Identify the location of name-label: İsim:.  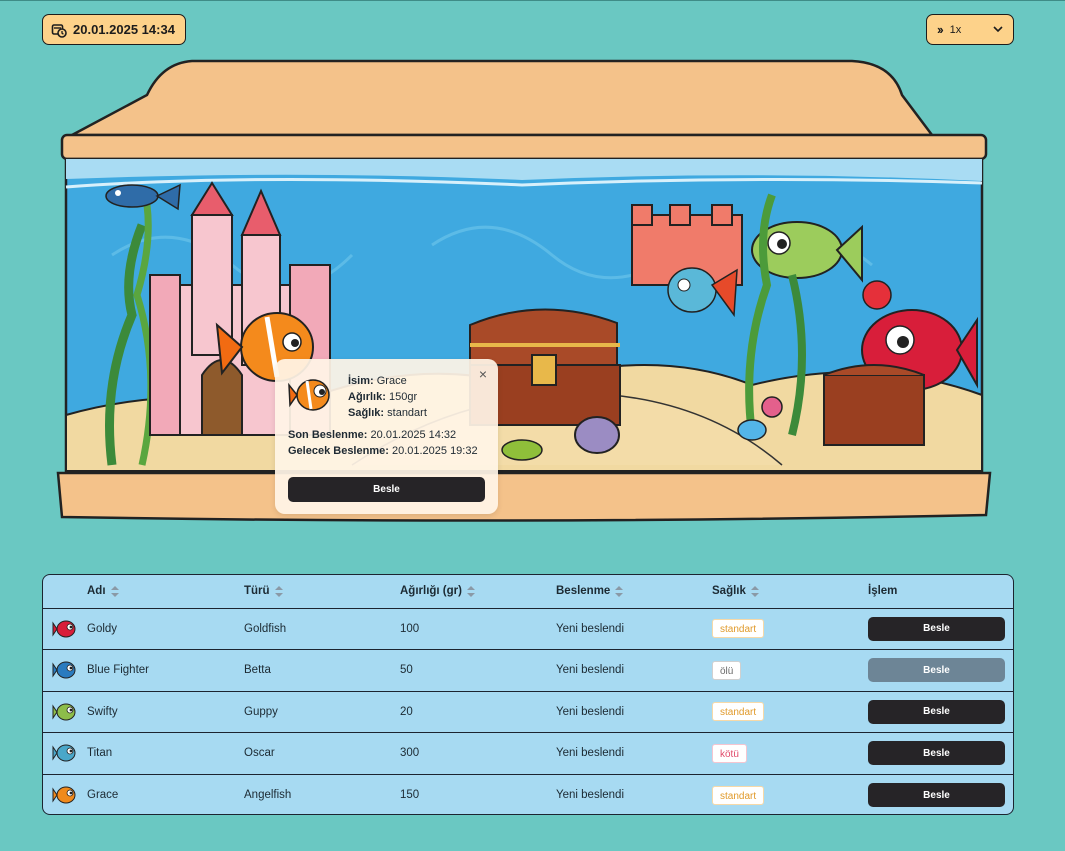
(361, 381).